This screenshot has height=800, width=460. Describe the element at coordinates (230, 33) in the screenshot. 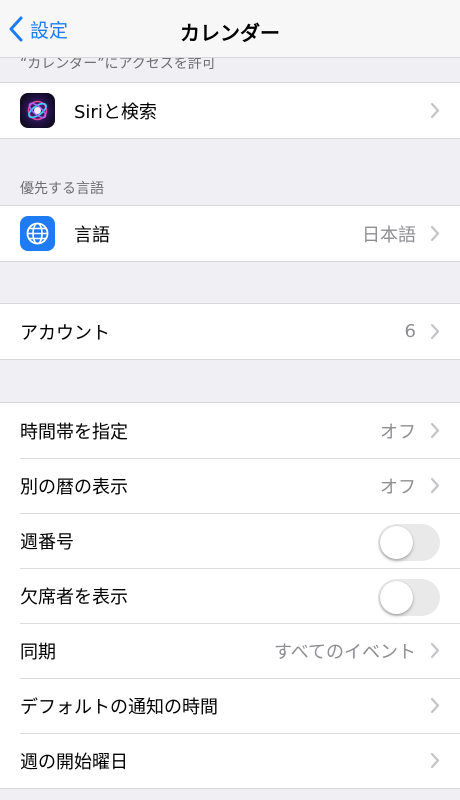

I see `page-title: カレンダー` at that location.